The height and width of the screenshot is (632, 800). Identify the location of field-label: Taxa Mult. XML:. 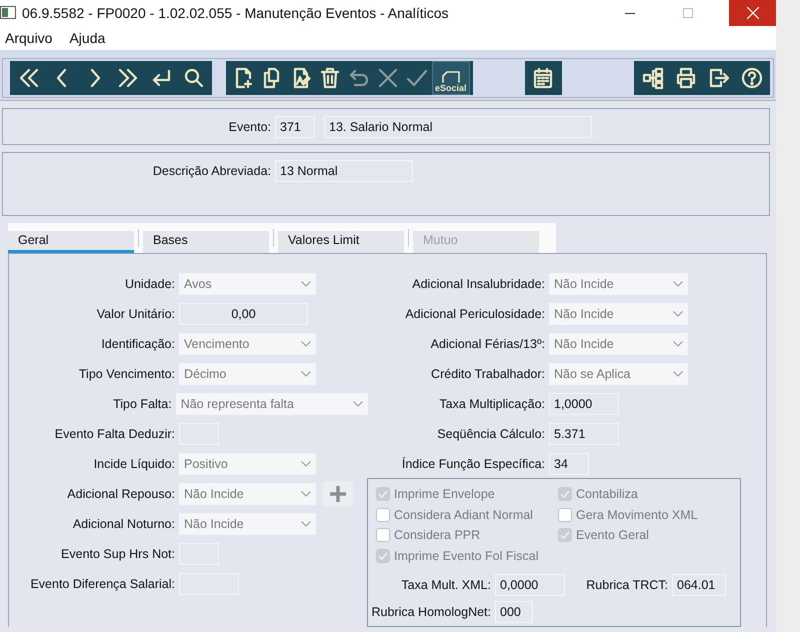
(445, 585).